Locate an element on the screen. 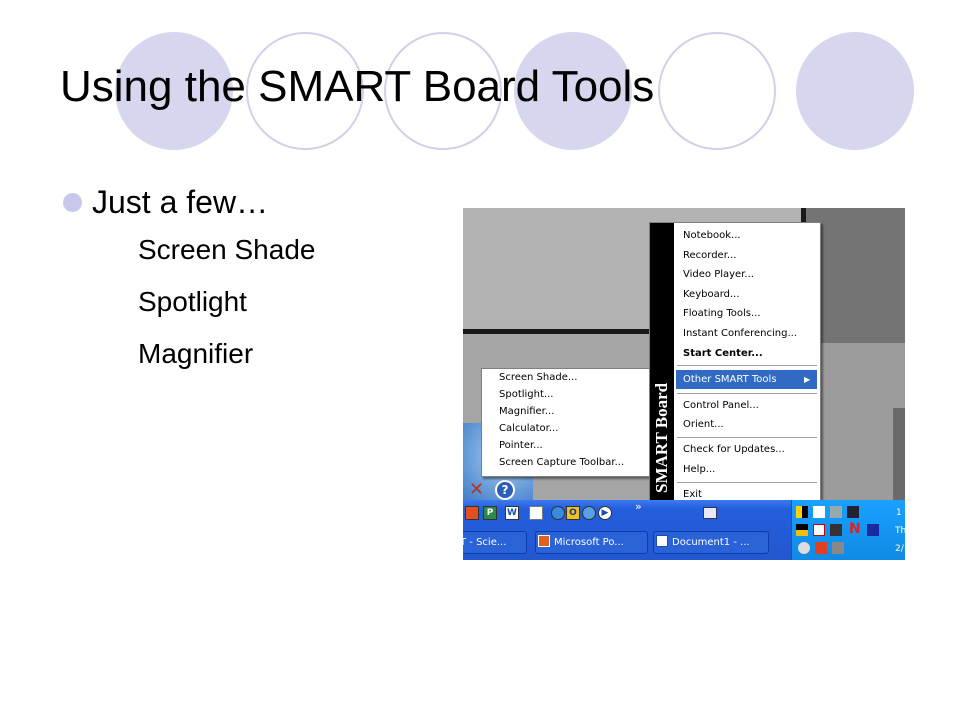 The width and height of the screenshot is (960, 720). powerpoint-icon is located at coordinates (544, 541).